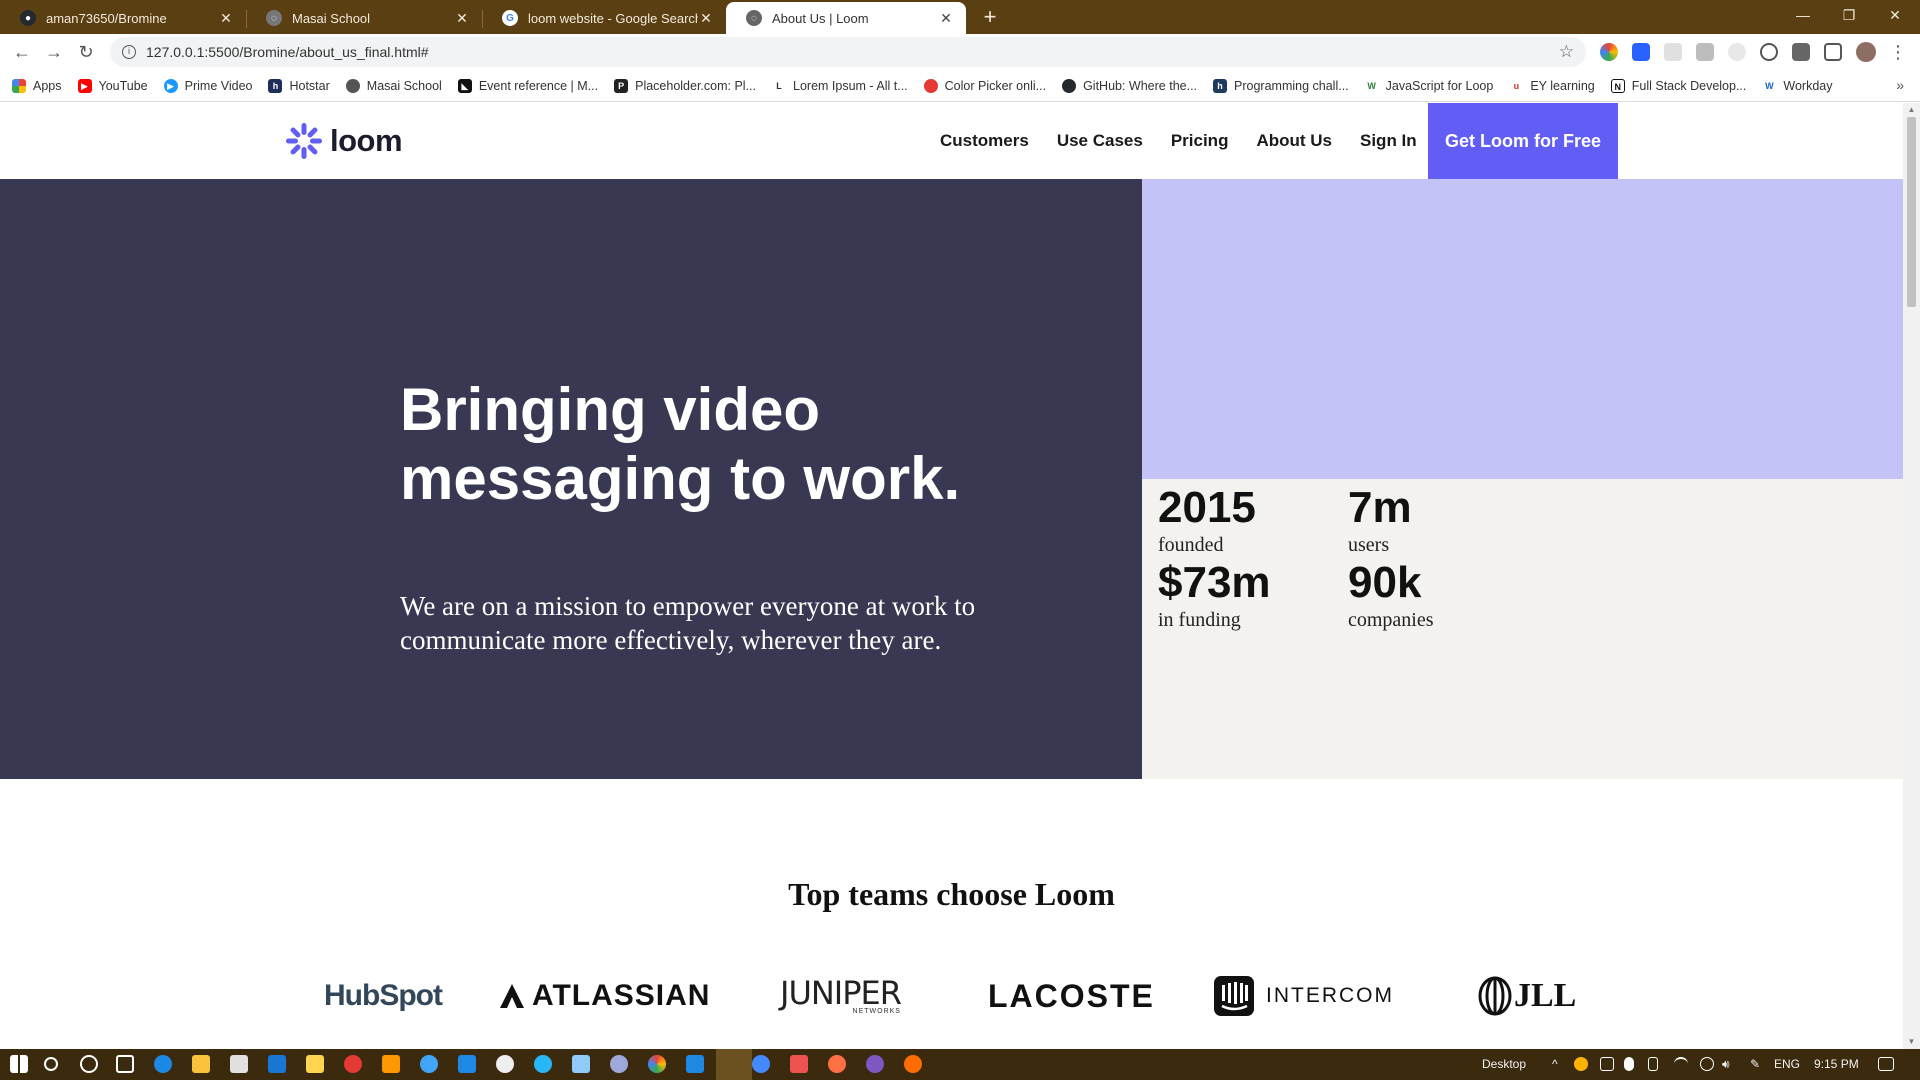 The image size is (1920, 1080). I want to click on download-icon, so click(467, 1064).